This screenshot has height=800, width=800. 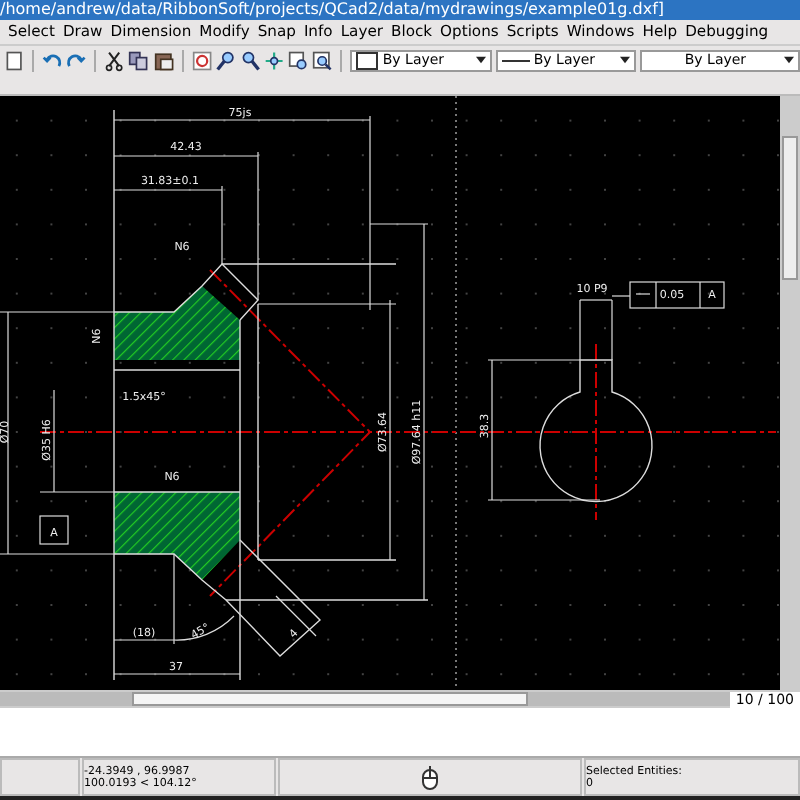 I want to click on window-title: /home/andrew/data/RibbonSoft/projects/QCad2/data/mydrawings/example01g.dxf], so click(x=400, y=10).